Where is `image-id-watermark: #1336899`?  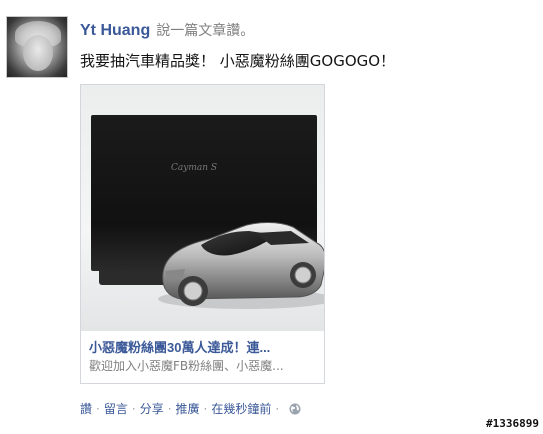 image-id-watermark: #1336899 is located at coordinates (512, 423).